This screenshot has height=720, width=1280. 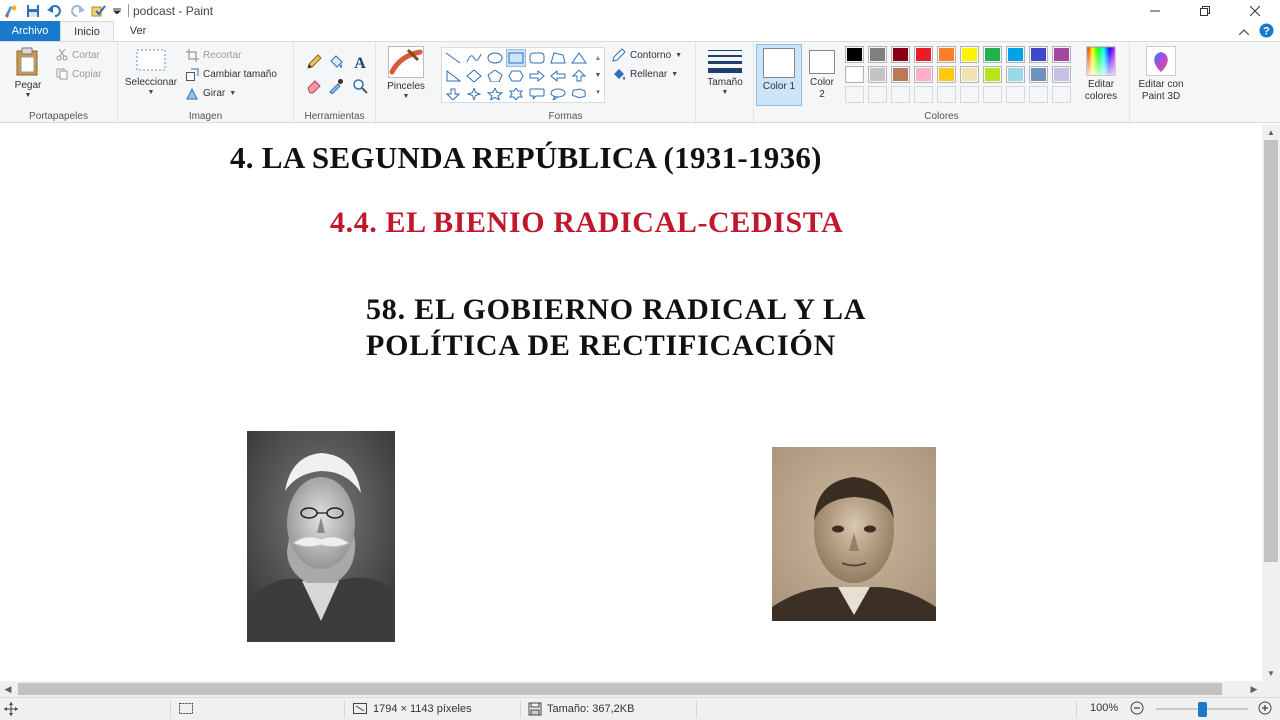 I want to click on help-icon: ?, so click(x=1266, y=32).